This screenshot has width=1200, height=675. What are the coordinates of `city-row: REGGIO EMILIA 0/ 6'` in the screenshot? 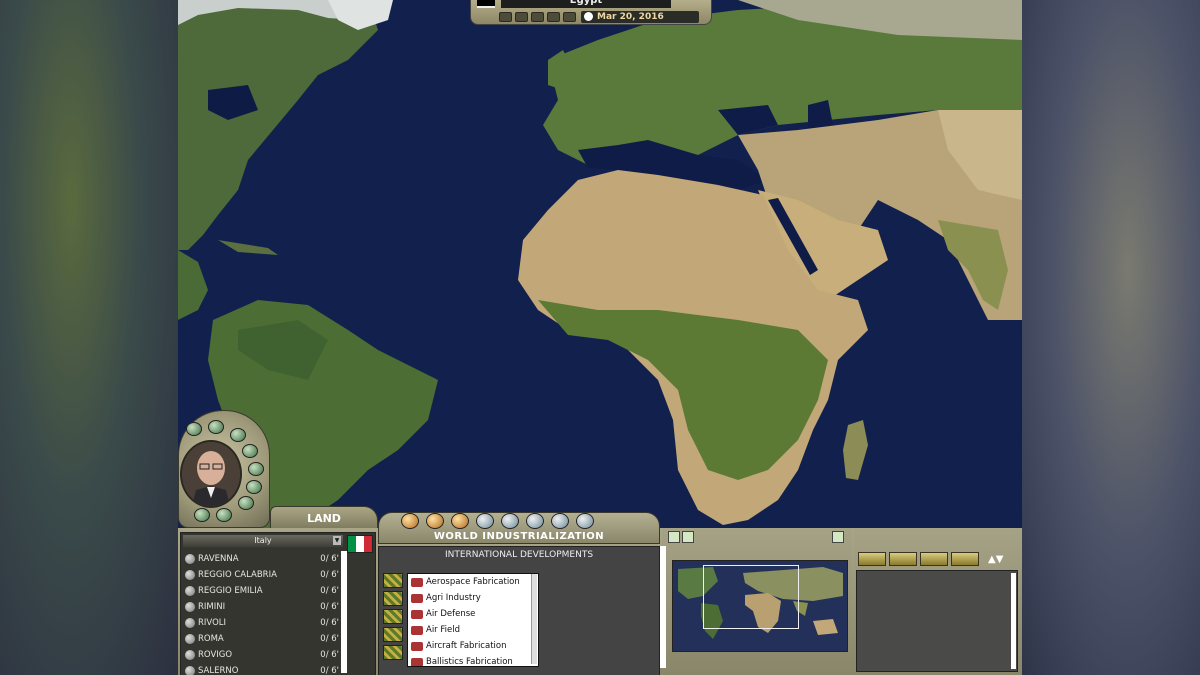 It's located at (261, 591).